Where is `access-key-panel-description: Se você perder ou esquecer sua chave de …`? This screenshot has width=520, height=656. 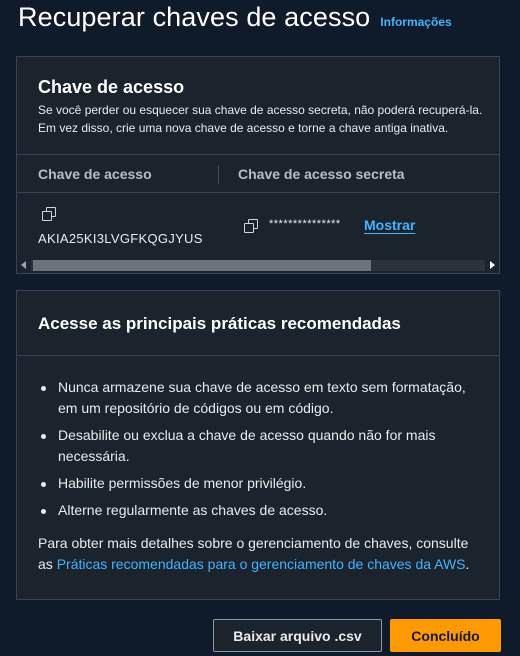 access-key-panel-description: Se você perder ou esquecer sua chave de … is located at coordinates (260, 119).